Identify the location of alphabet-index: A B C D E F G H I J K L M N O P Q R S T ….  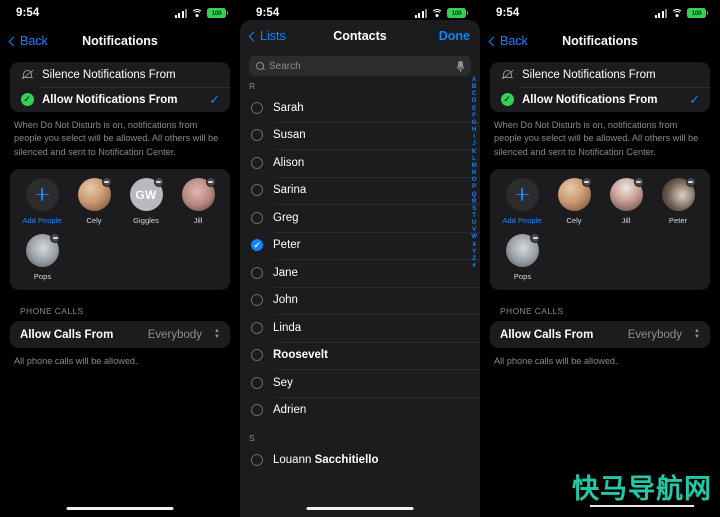
(474, 172).